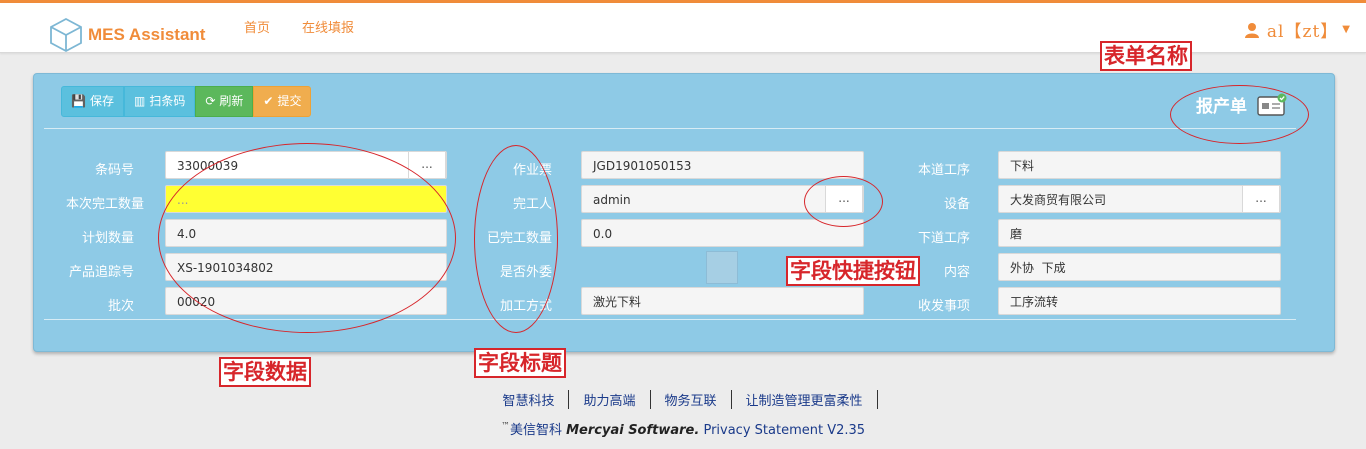 The image size is (1366, 449). Describe the element at coordinates (114, 170) in the screenshot. I see `label-barcode: 条码号` at that location.